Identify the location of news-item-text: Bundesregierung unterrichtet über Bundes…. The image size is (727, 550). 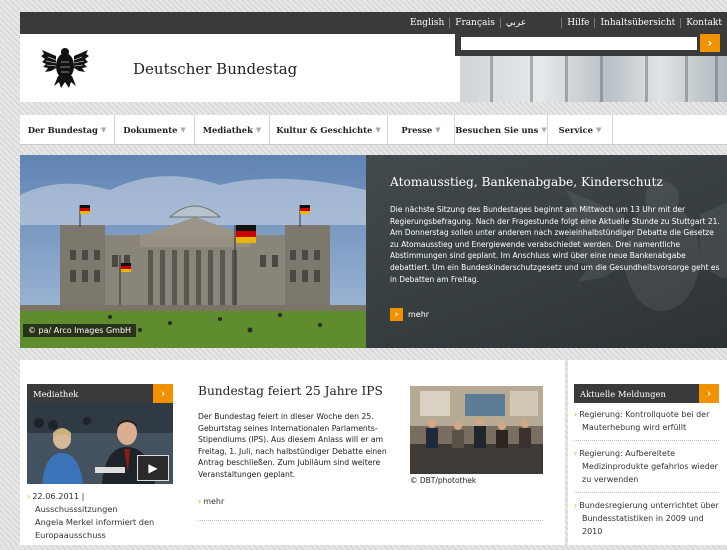
(649, 518).